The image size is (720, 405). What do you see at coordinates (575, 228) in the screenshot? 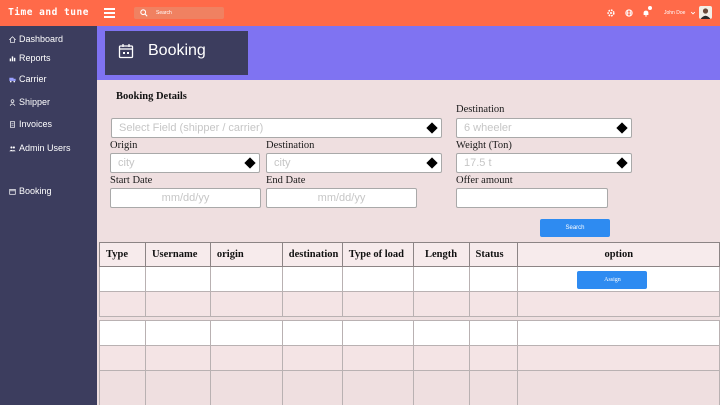
I see `search-button: Search` at bounding box center [575, 228].